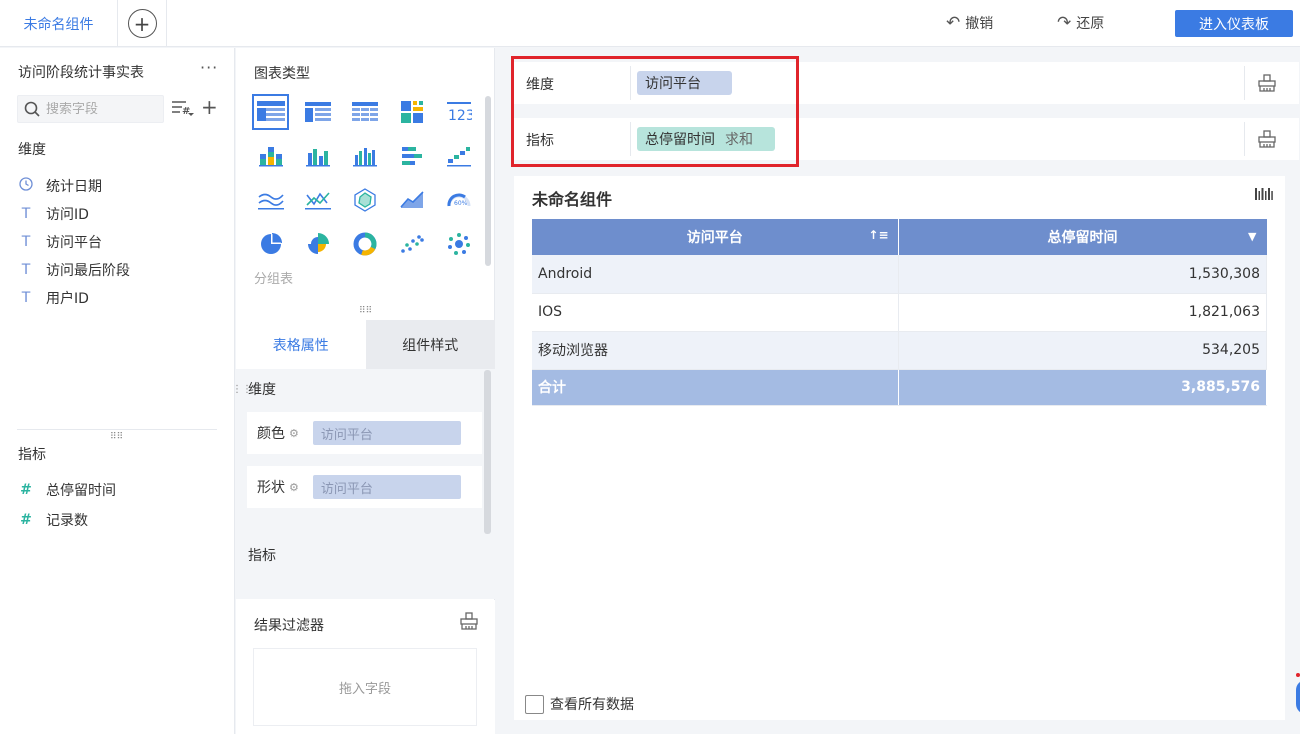 The width and height of the screenshot is (1300, 734). What do you see at coordinates (1234, 23) in the screenshot?
I see `enter-dashboard-button: 进入仪表板` at bounding box center [1234, 23].